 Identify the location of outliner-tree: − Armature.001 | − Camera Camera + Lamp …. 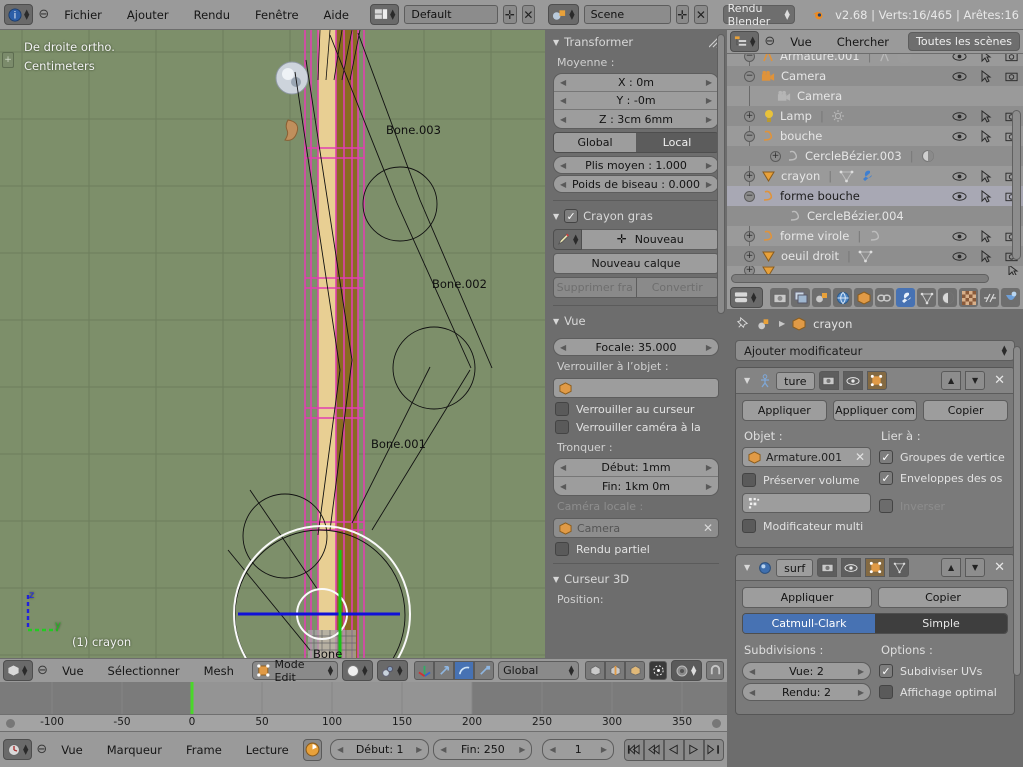
(875, 170).